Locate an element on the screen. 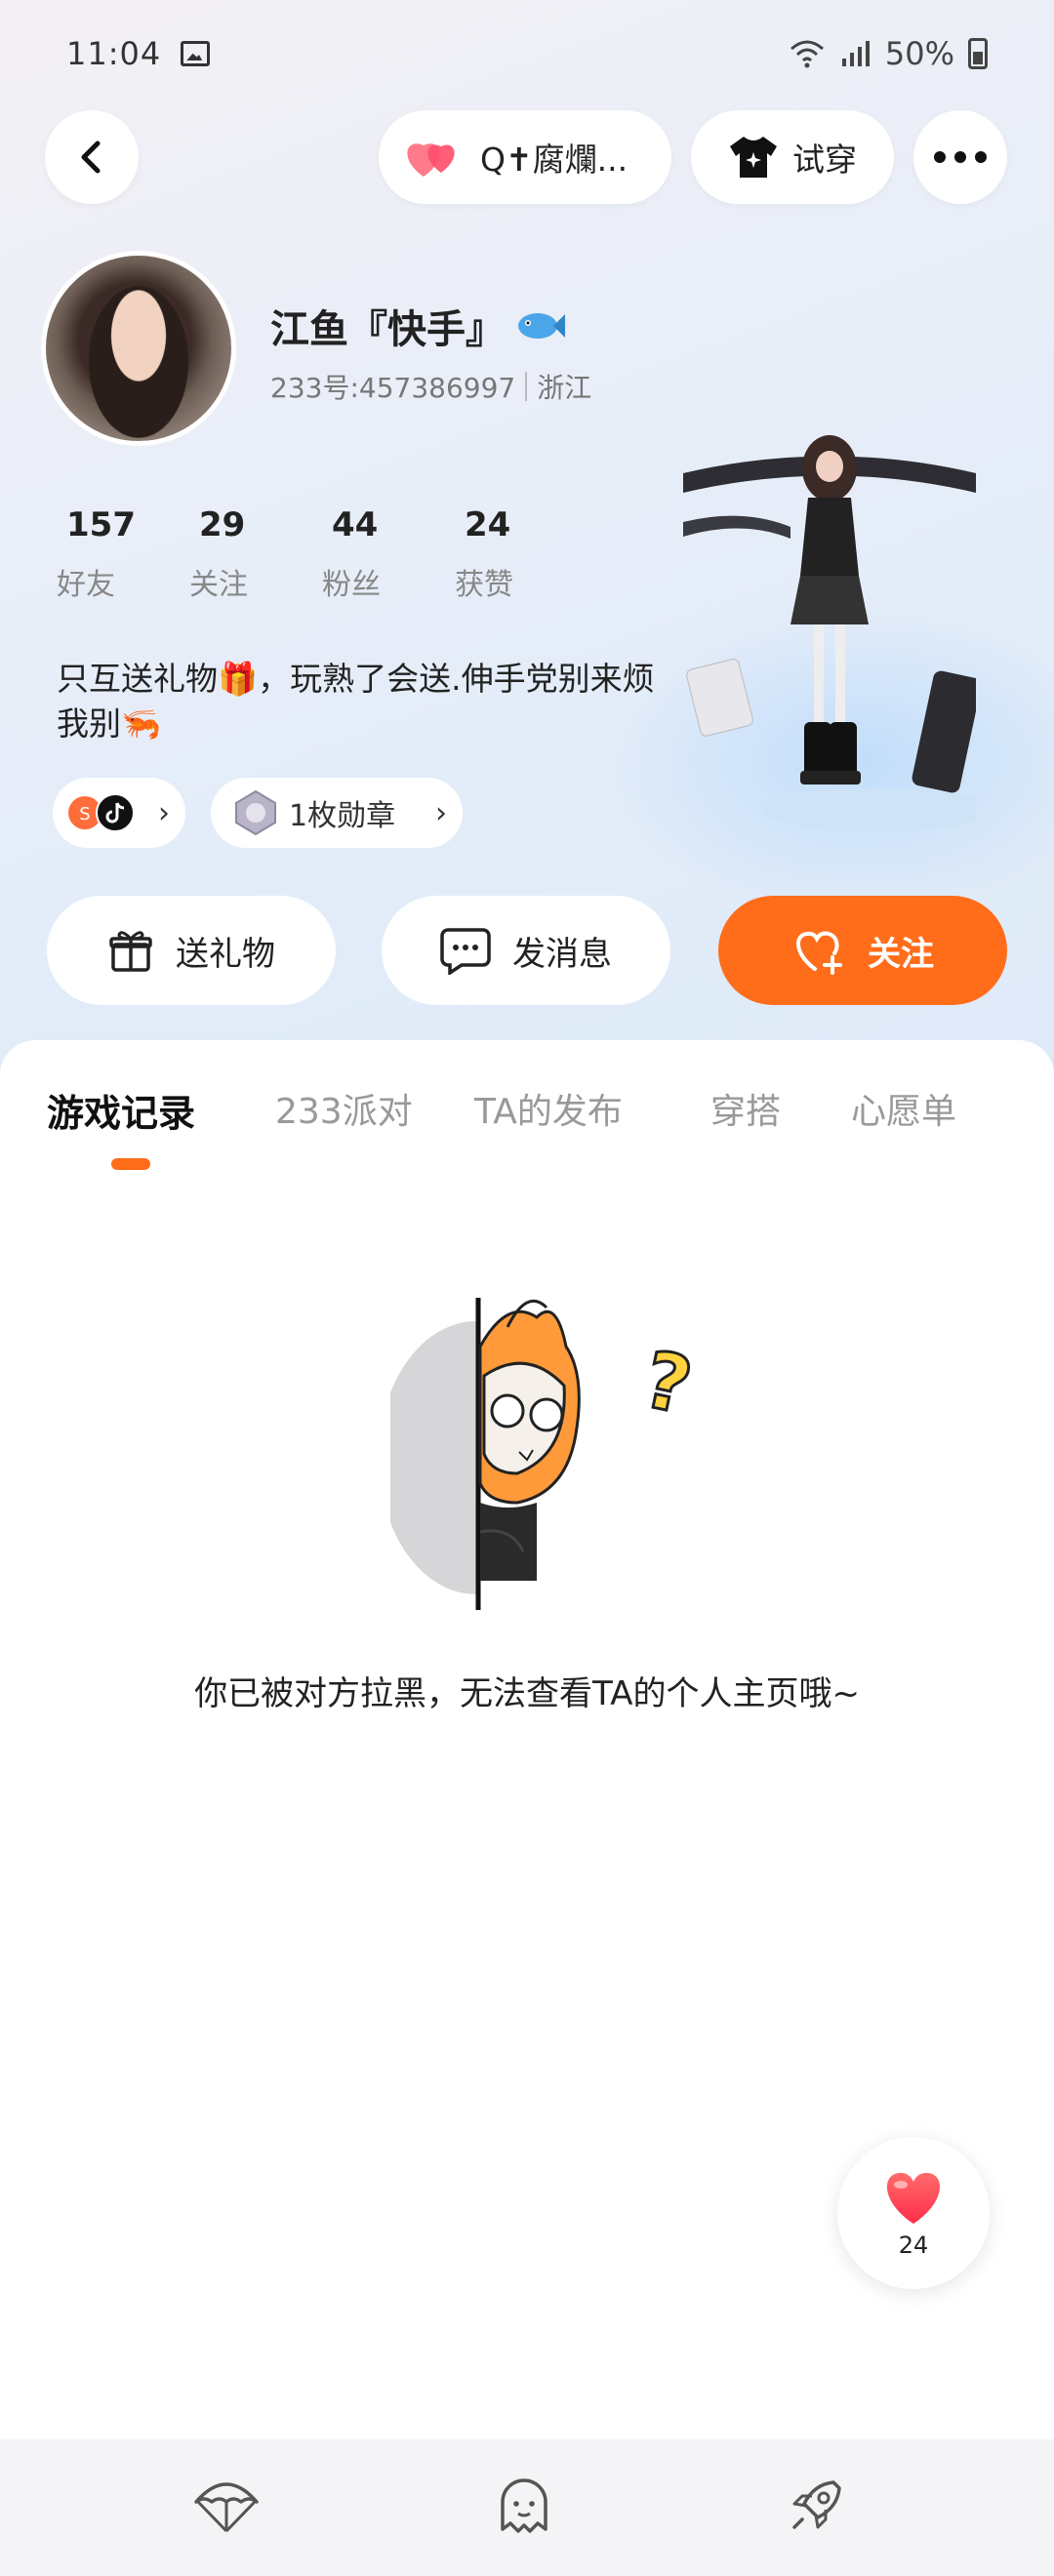 The height and width of the screenshot is (2576, 1054). bottom-nav is located at coordinates (527, 2507).